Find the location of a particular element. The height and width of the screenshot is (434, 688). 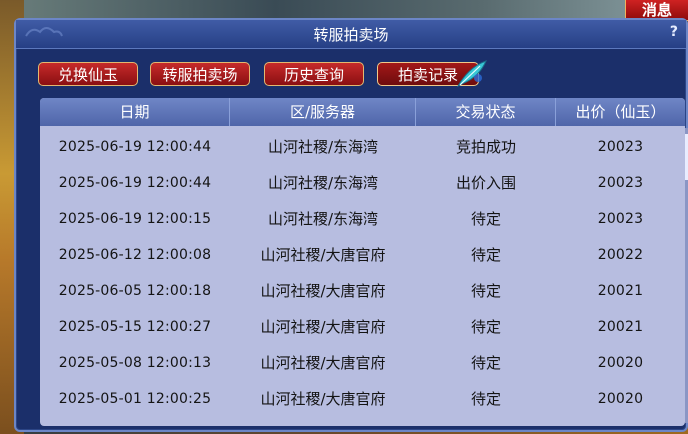

cell-bid: 20022 is located at coordinates (620, 255).